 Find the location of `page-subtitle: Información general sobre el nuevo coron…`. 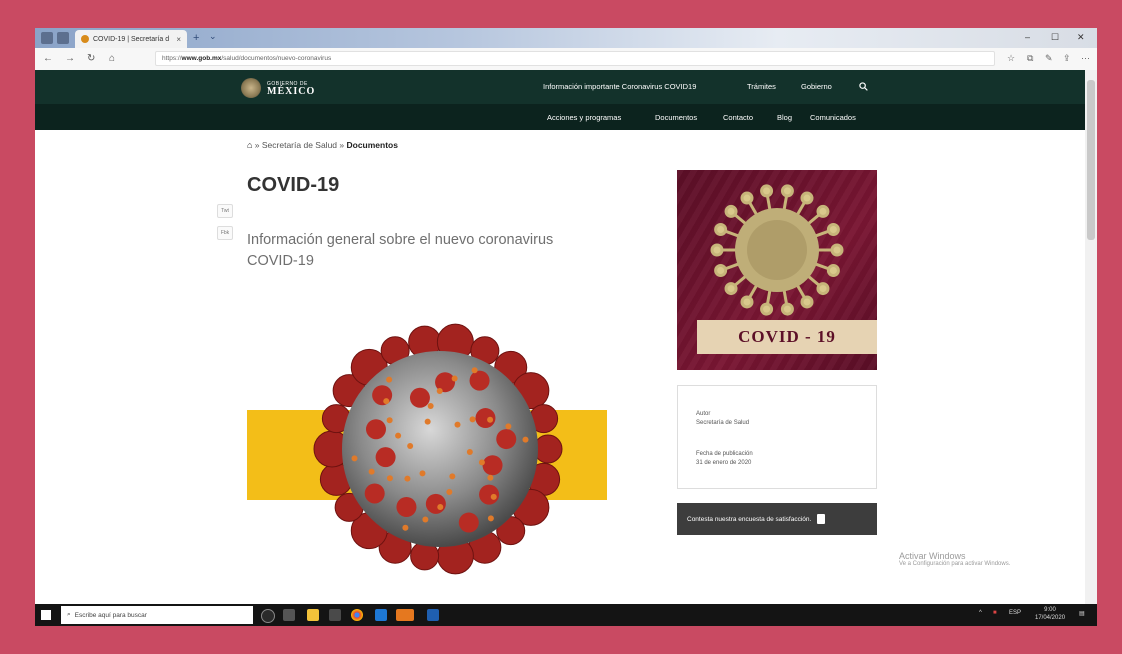

page-subtitle: Información general sobre el nuevo coron… is located at coordinates (400, 250).